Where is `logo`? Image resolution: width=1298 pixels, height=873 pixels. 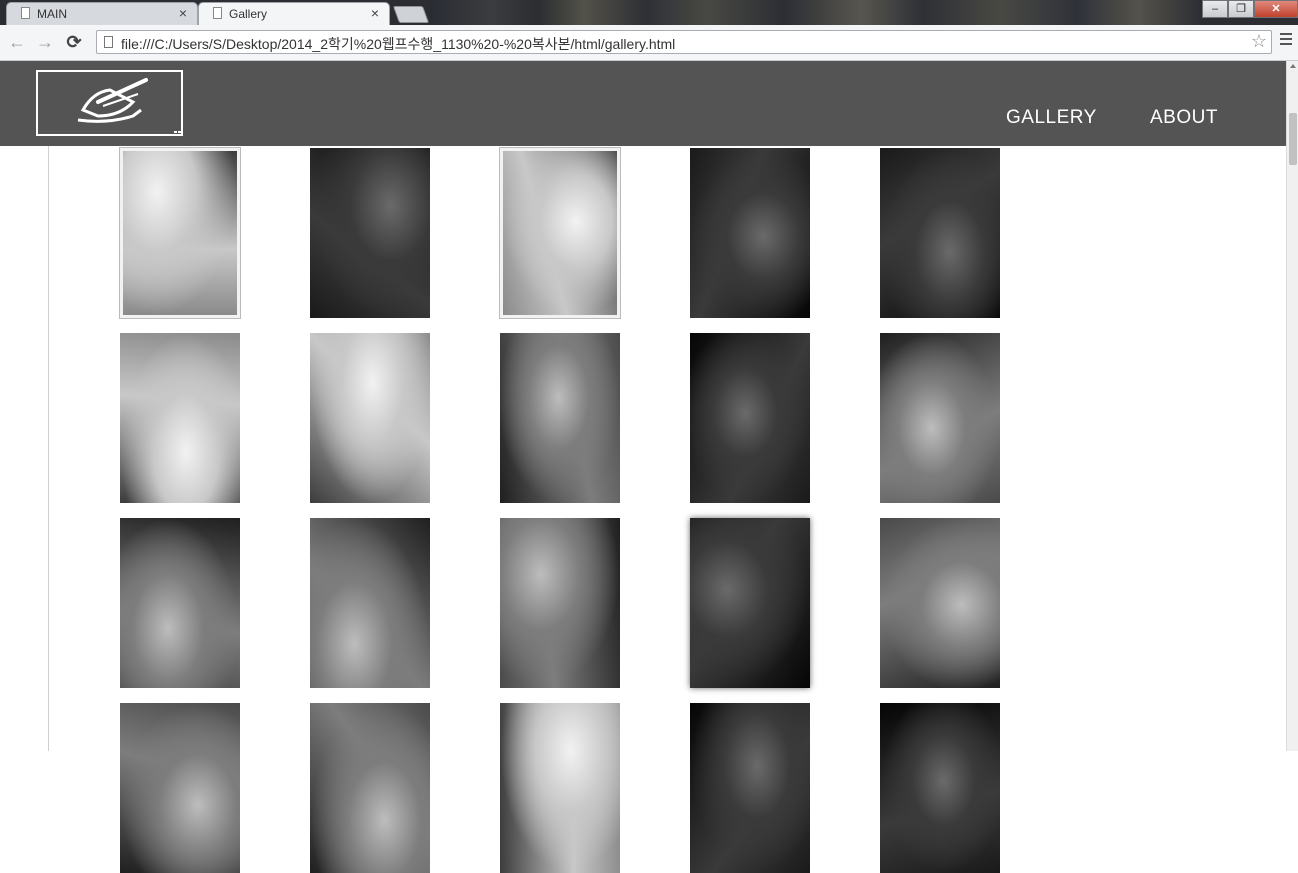 logo is located at coordinates (109, 103).